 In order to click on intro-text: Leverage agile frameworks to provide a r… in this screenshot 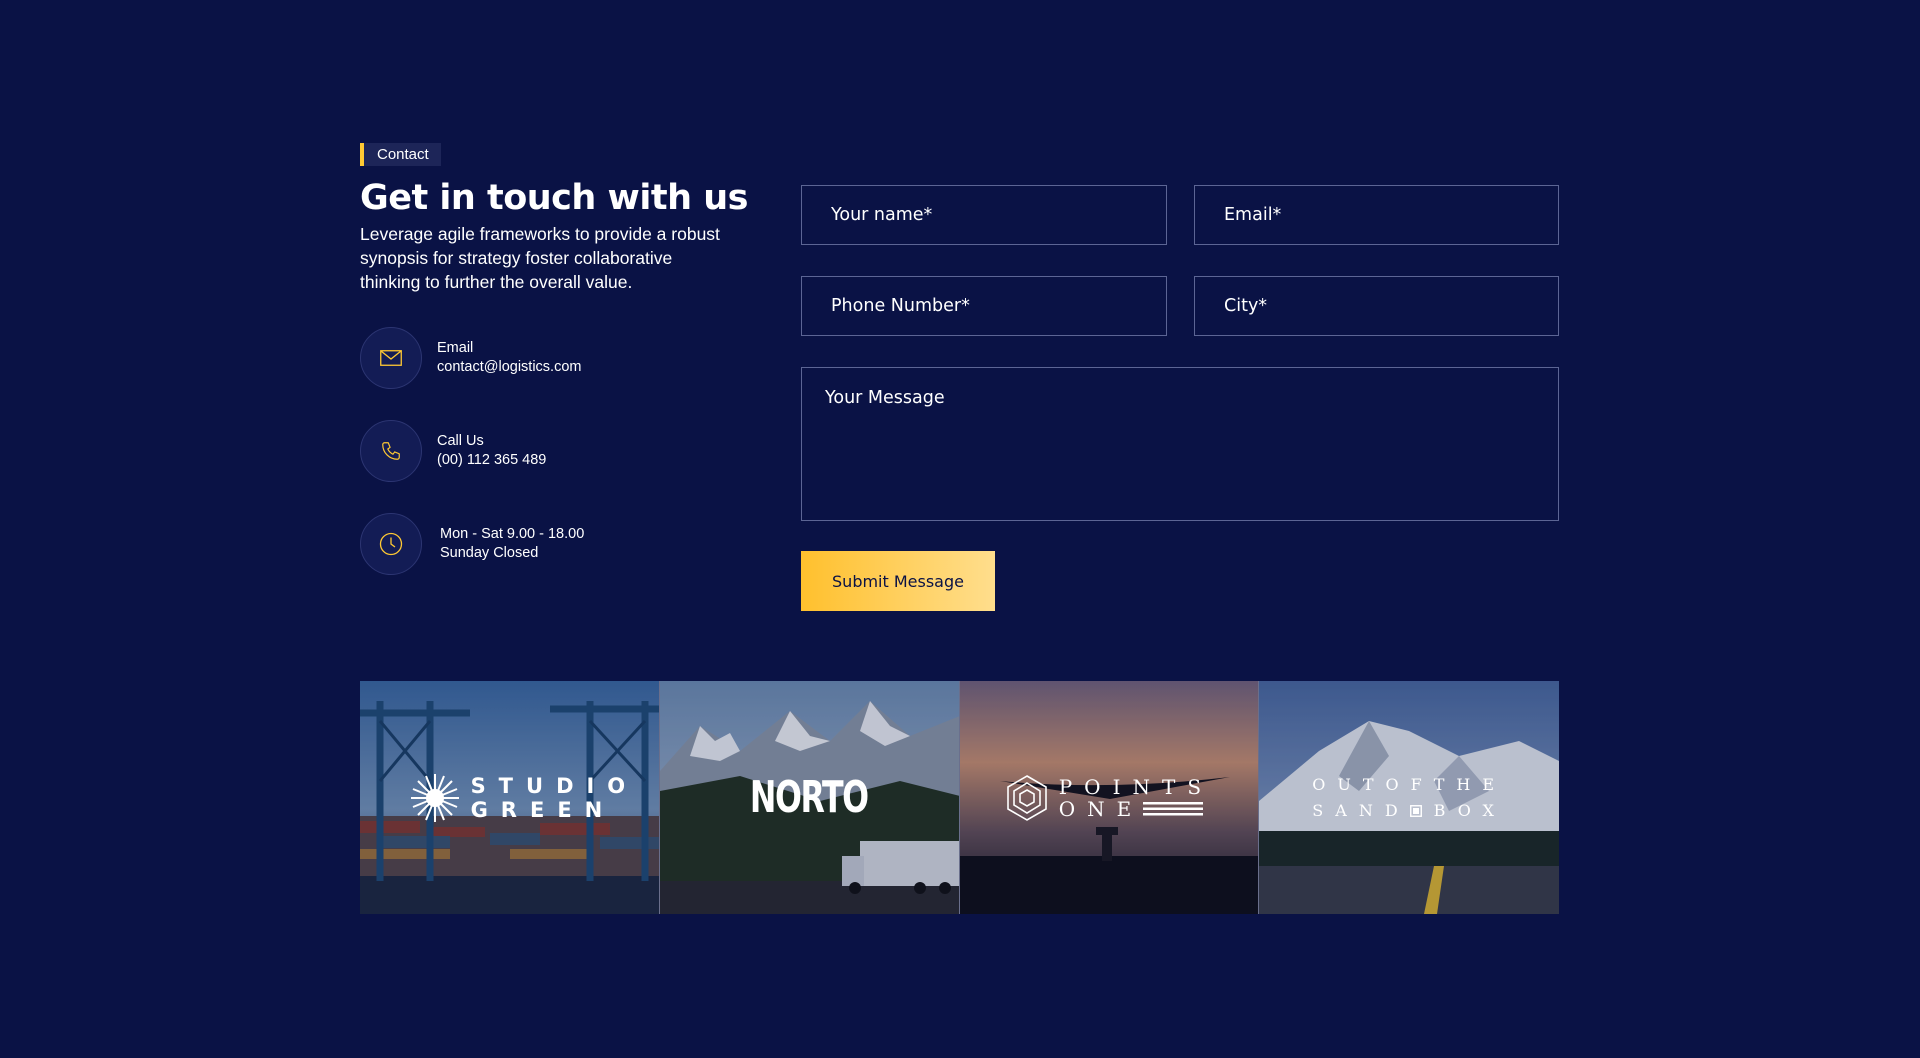, I will do `click(540, 258)`.